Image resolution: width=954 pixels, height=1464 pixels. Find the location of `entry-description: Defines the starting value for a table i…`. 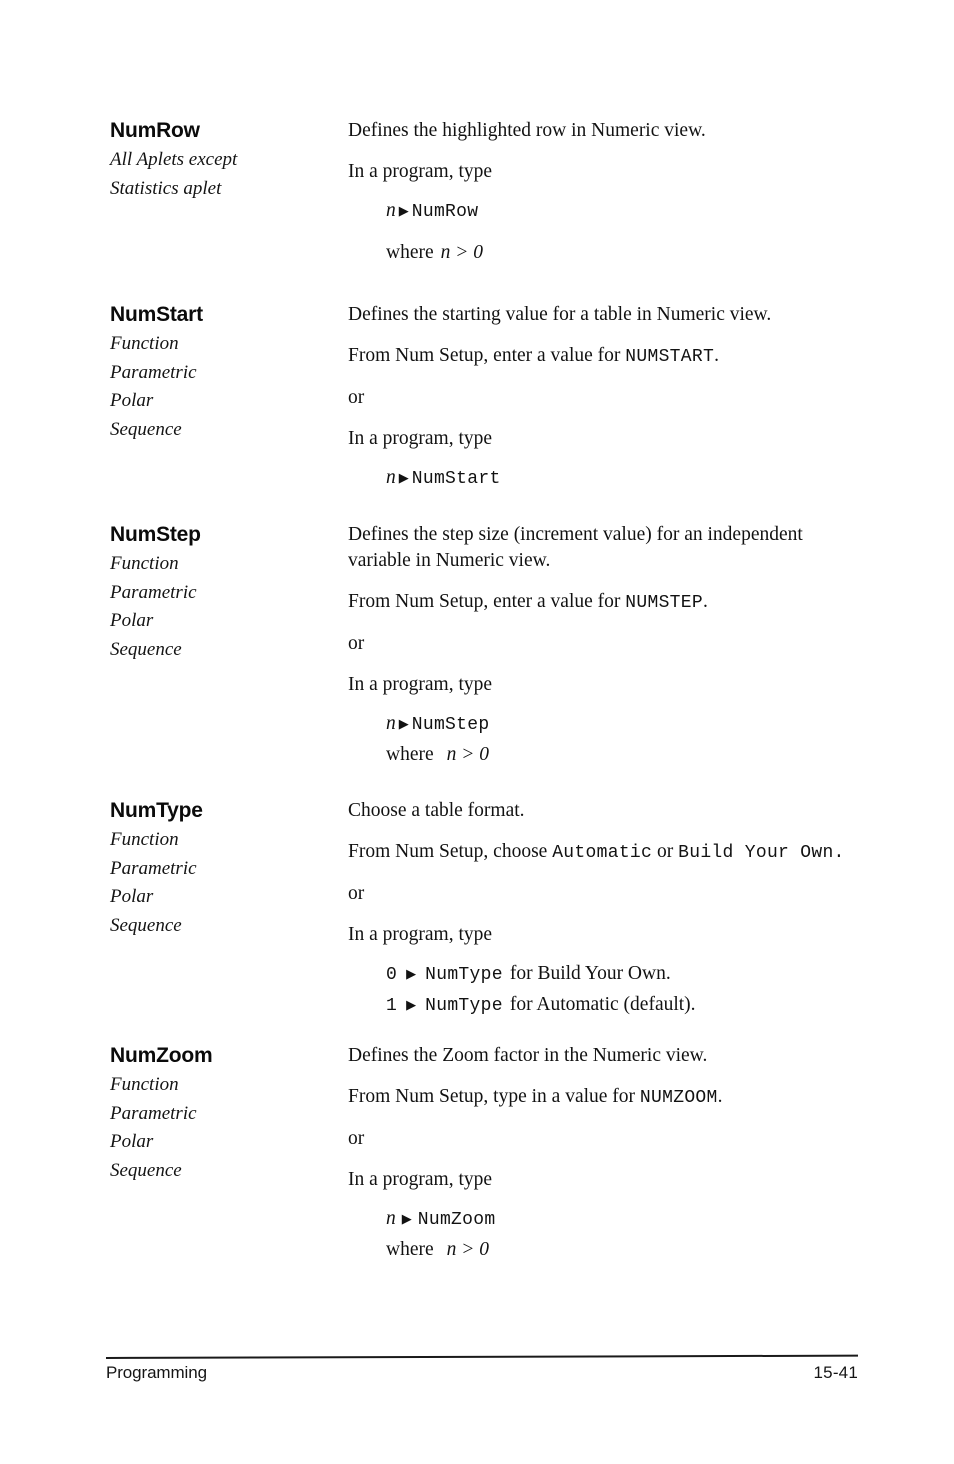

entry-description: Defines the starting value for a table i… is located at coordinates (560, 314).